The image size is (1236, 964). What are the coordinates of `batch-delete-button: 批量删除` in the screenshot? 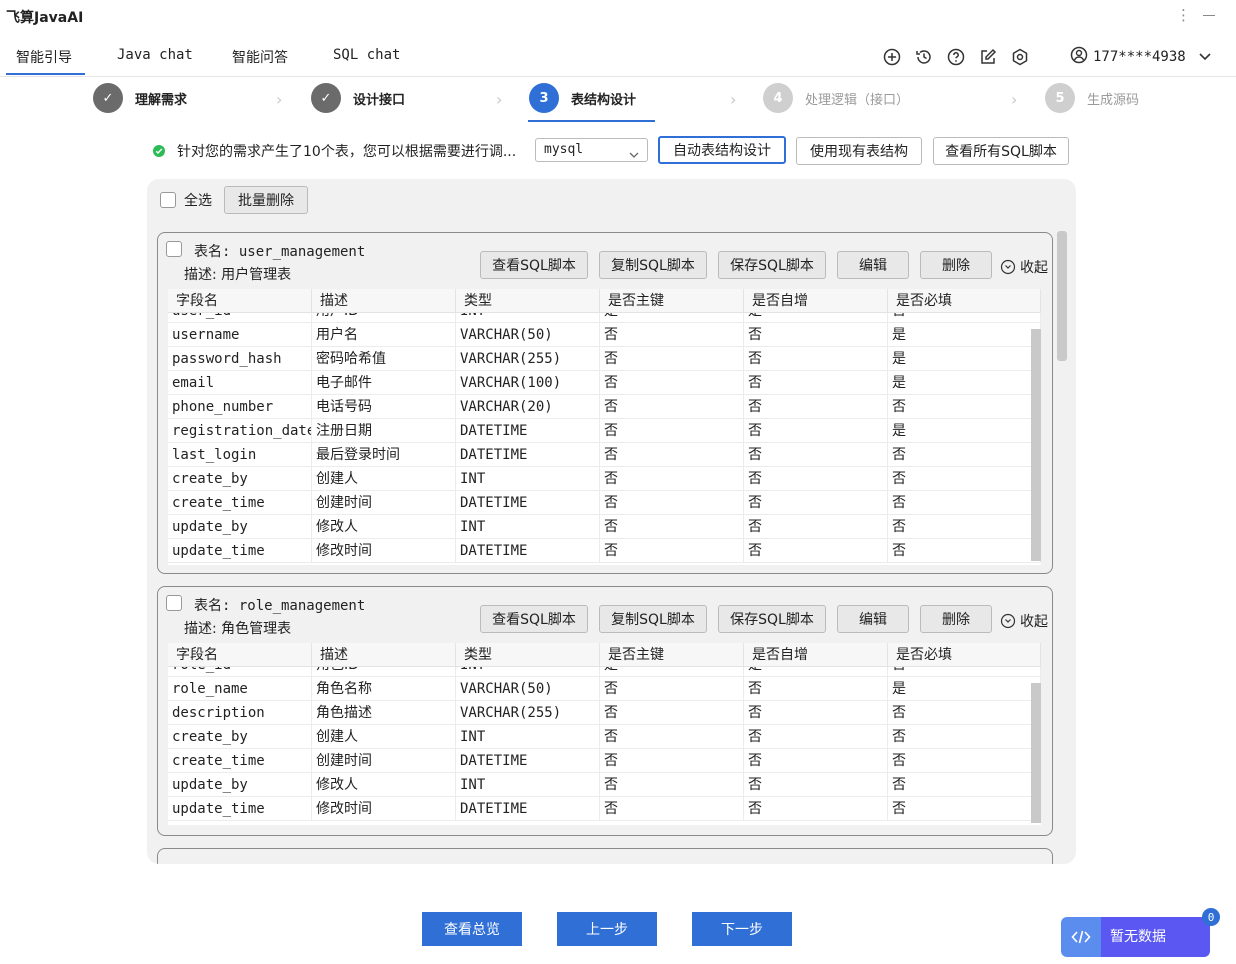 It's located at (266, 200).